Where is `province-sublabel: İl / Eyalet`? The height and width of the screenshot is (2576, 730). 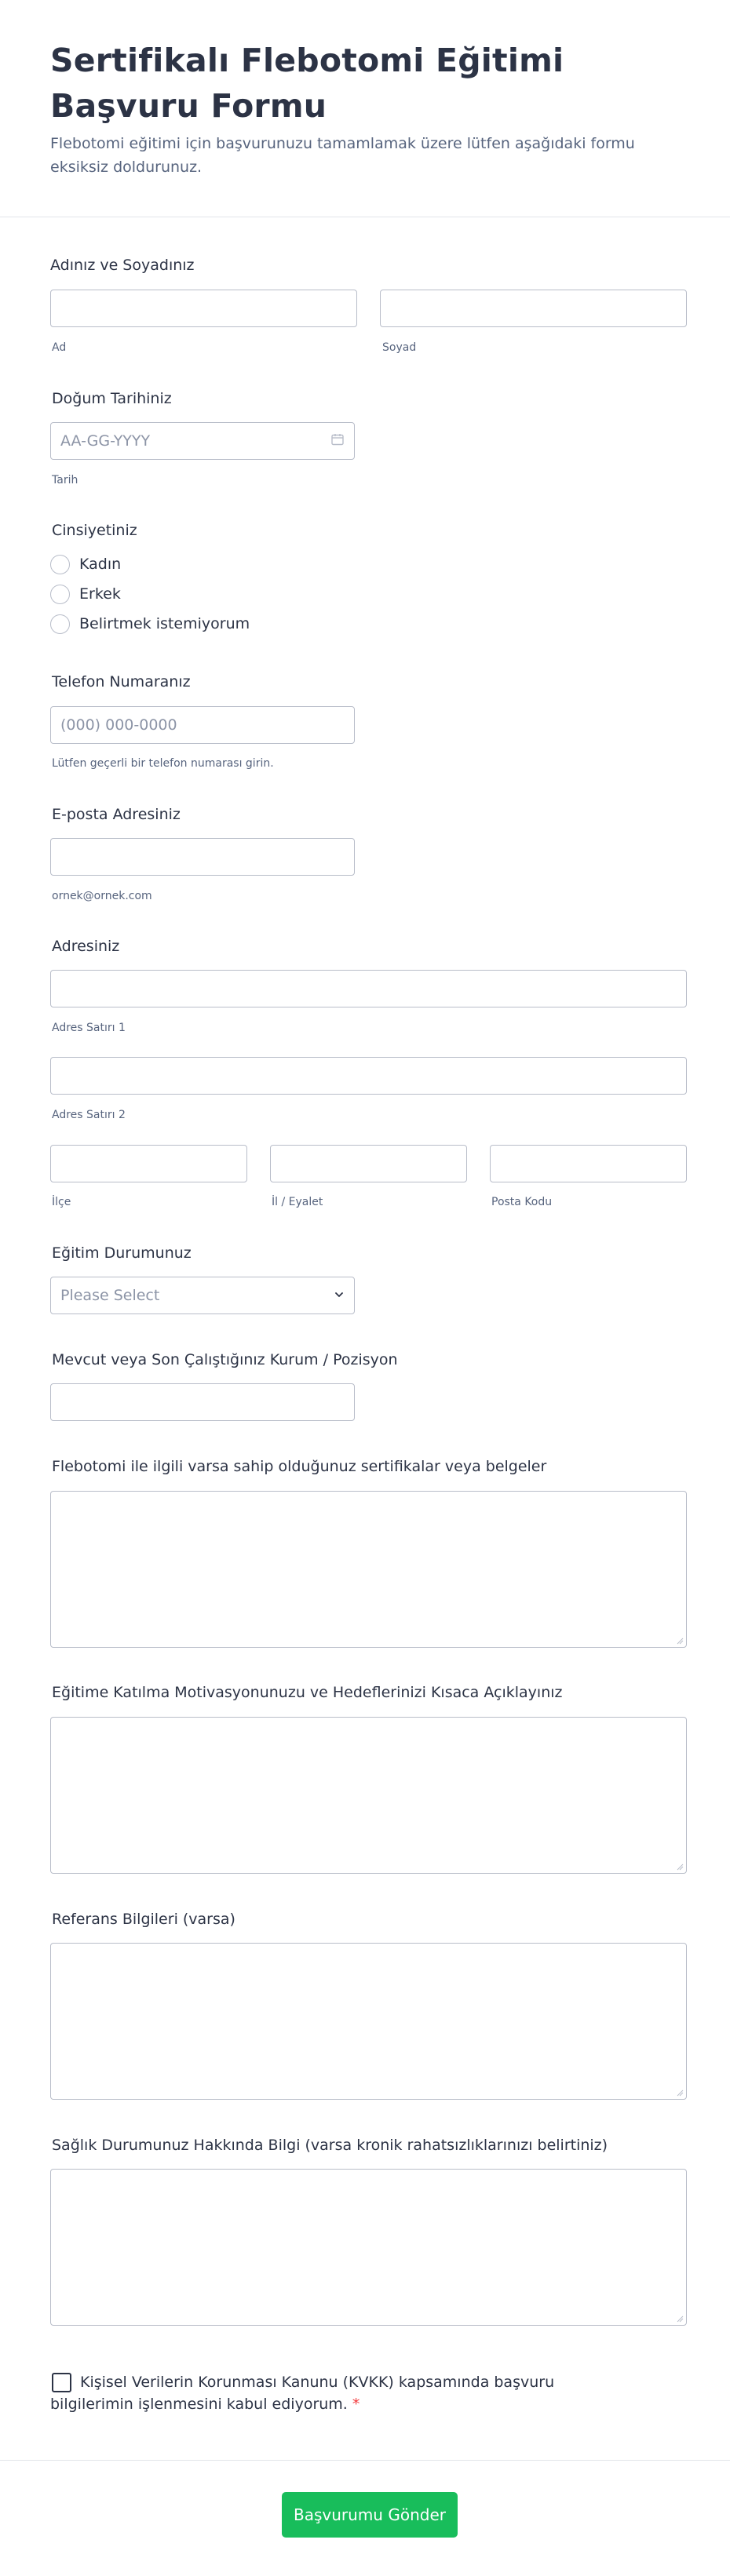 province-sublabel: İl / Eyalet is located at coordinates (297, 1202).